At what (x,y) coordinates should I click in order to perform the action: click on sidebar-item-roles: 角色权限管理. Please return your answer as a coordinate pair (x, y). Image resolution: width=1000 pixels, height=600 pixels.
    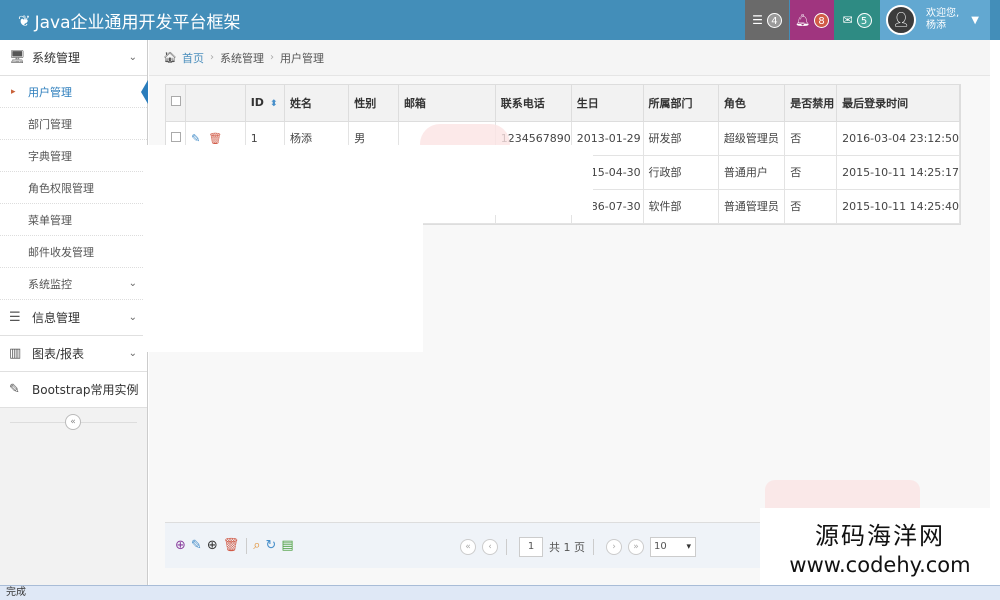
    Looking at the image, I should click on (73, 188).